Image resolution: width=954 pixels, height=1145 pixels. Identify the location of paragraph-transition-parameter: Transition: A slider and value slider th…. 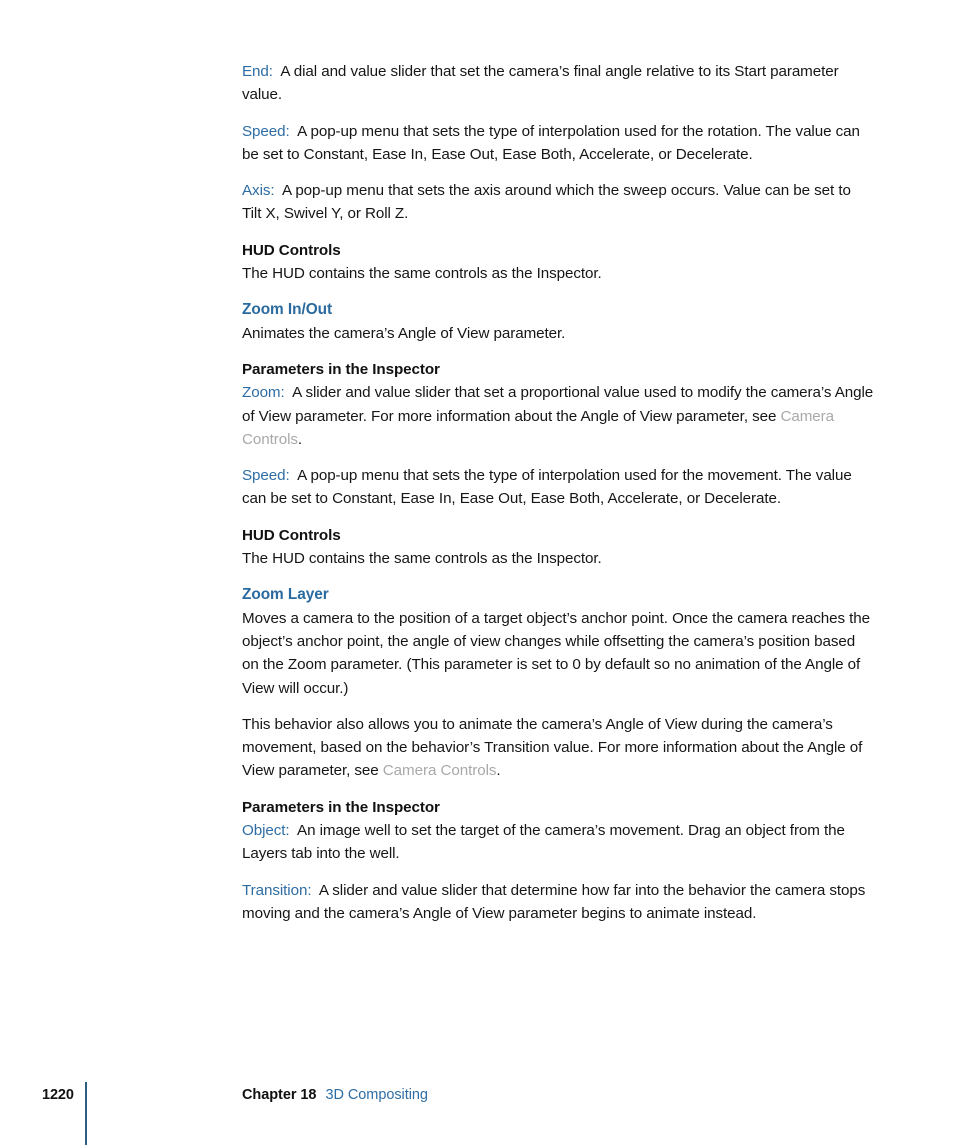
(558, 902).